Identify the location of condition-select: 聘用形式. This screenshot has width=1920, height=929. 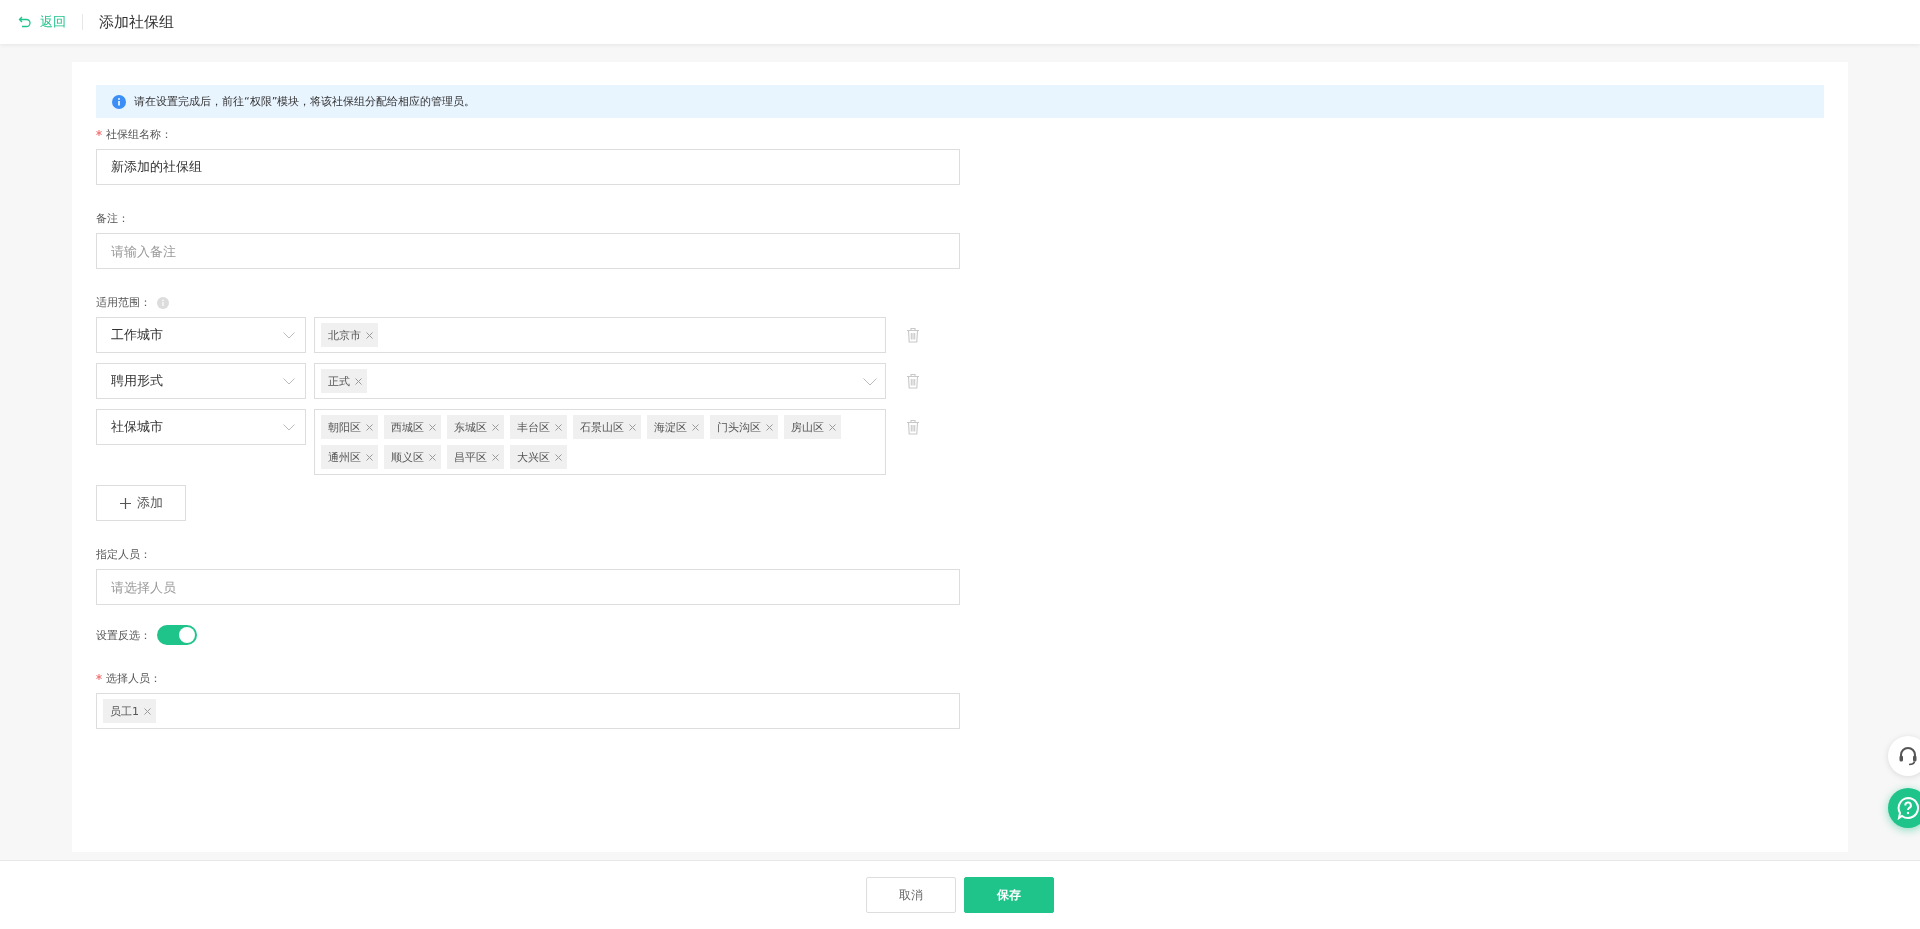
(201, 381).